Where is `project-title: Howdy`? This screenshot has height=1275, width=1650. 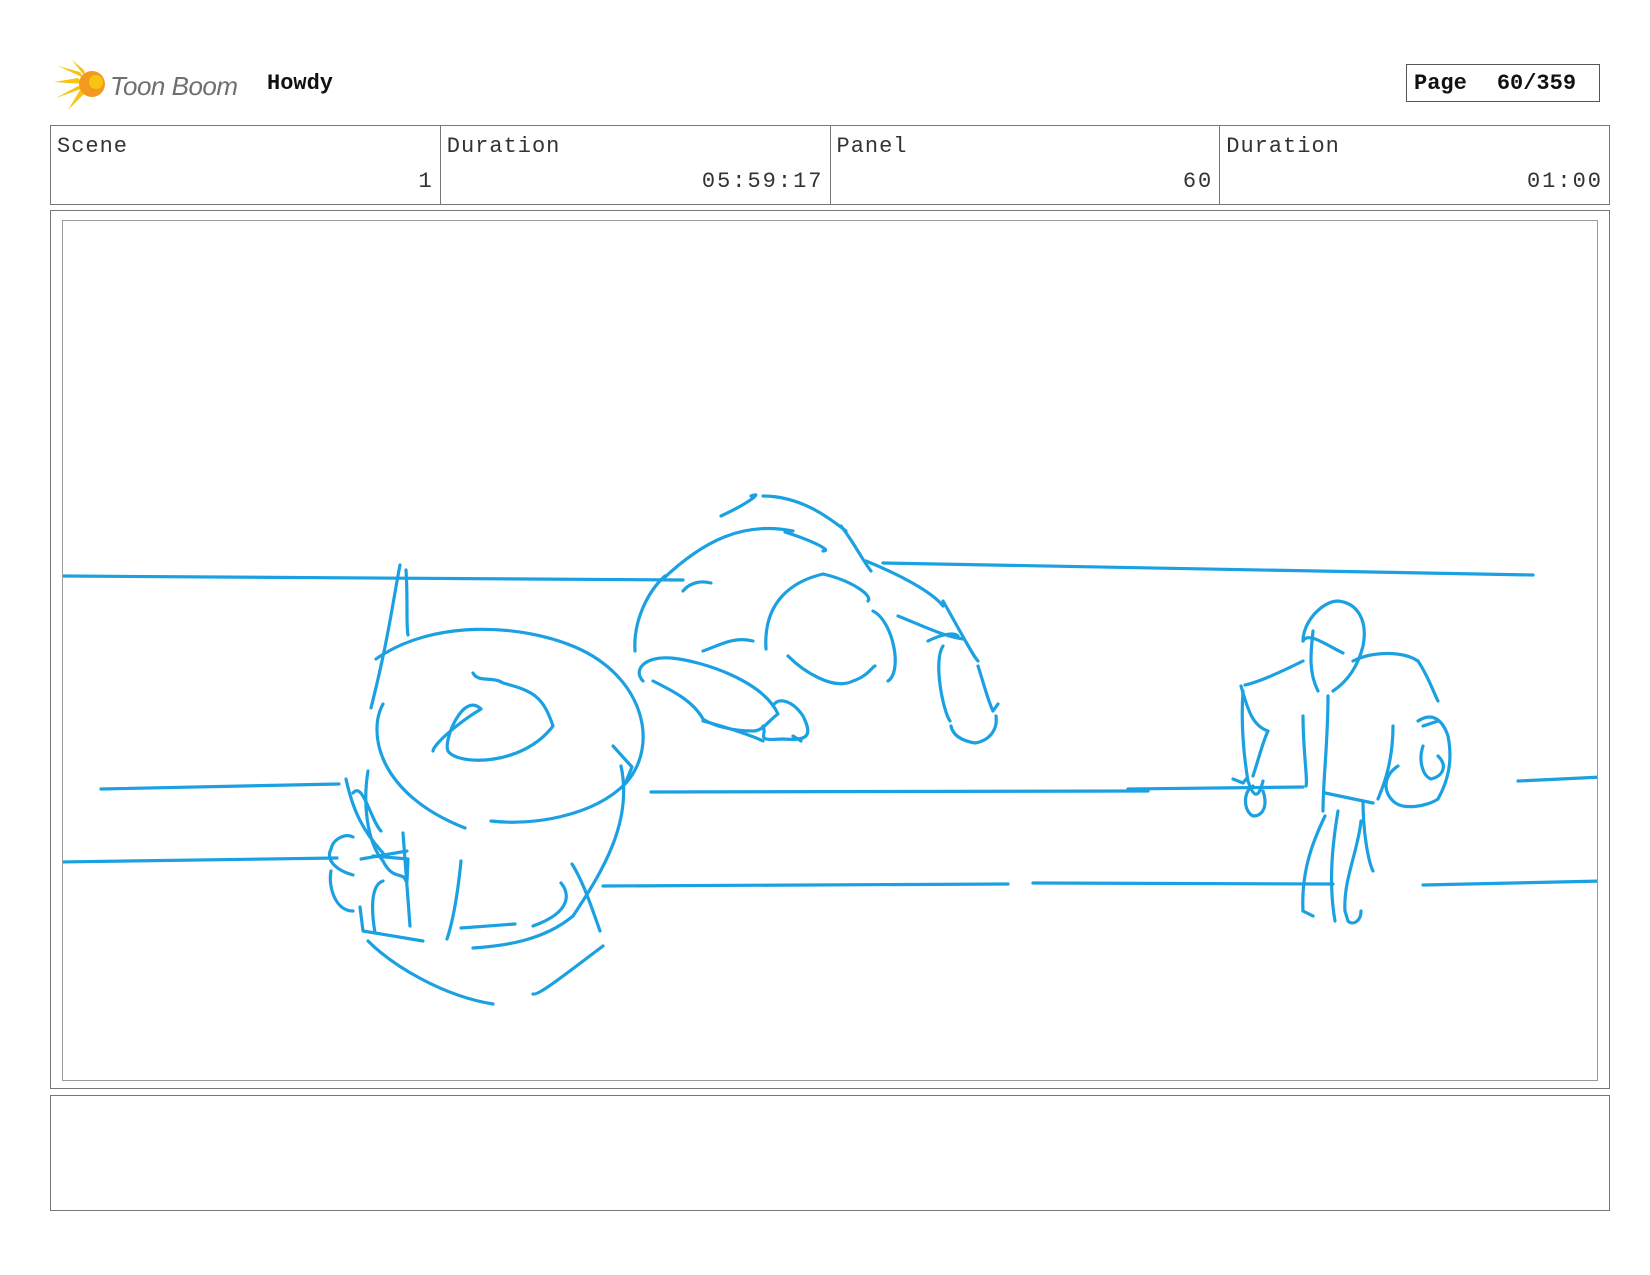
project-title: Howdy is located at coordinates (300, 83).